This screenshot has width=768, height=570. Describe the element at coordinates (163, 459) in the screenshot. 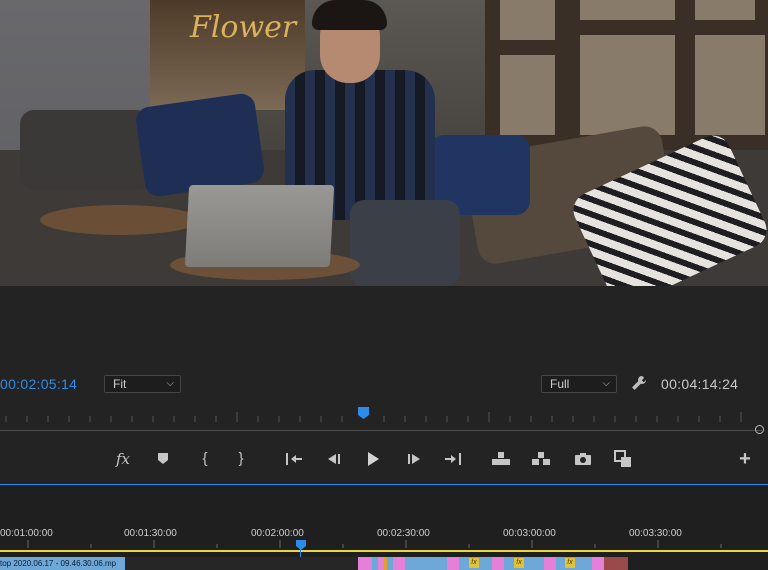

I see `add-marker-icon` at that location.